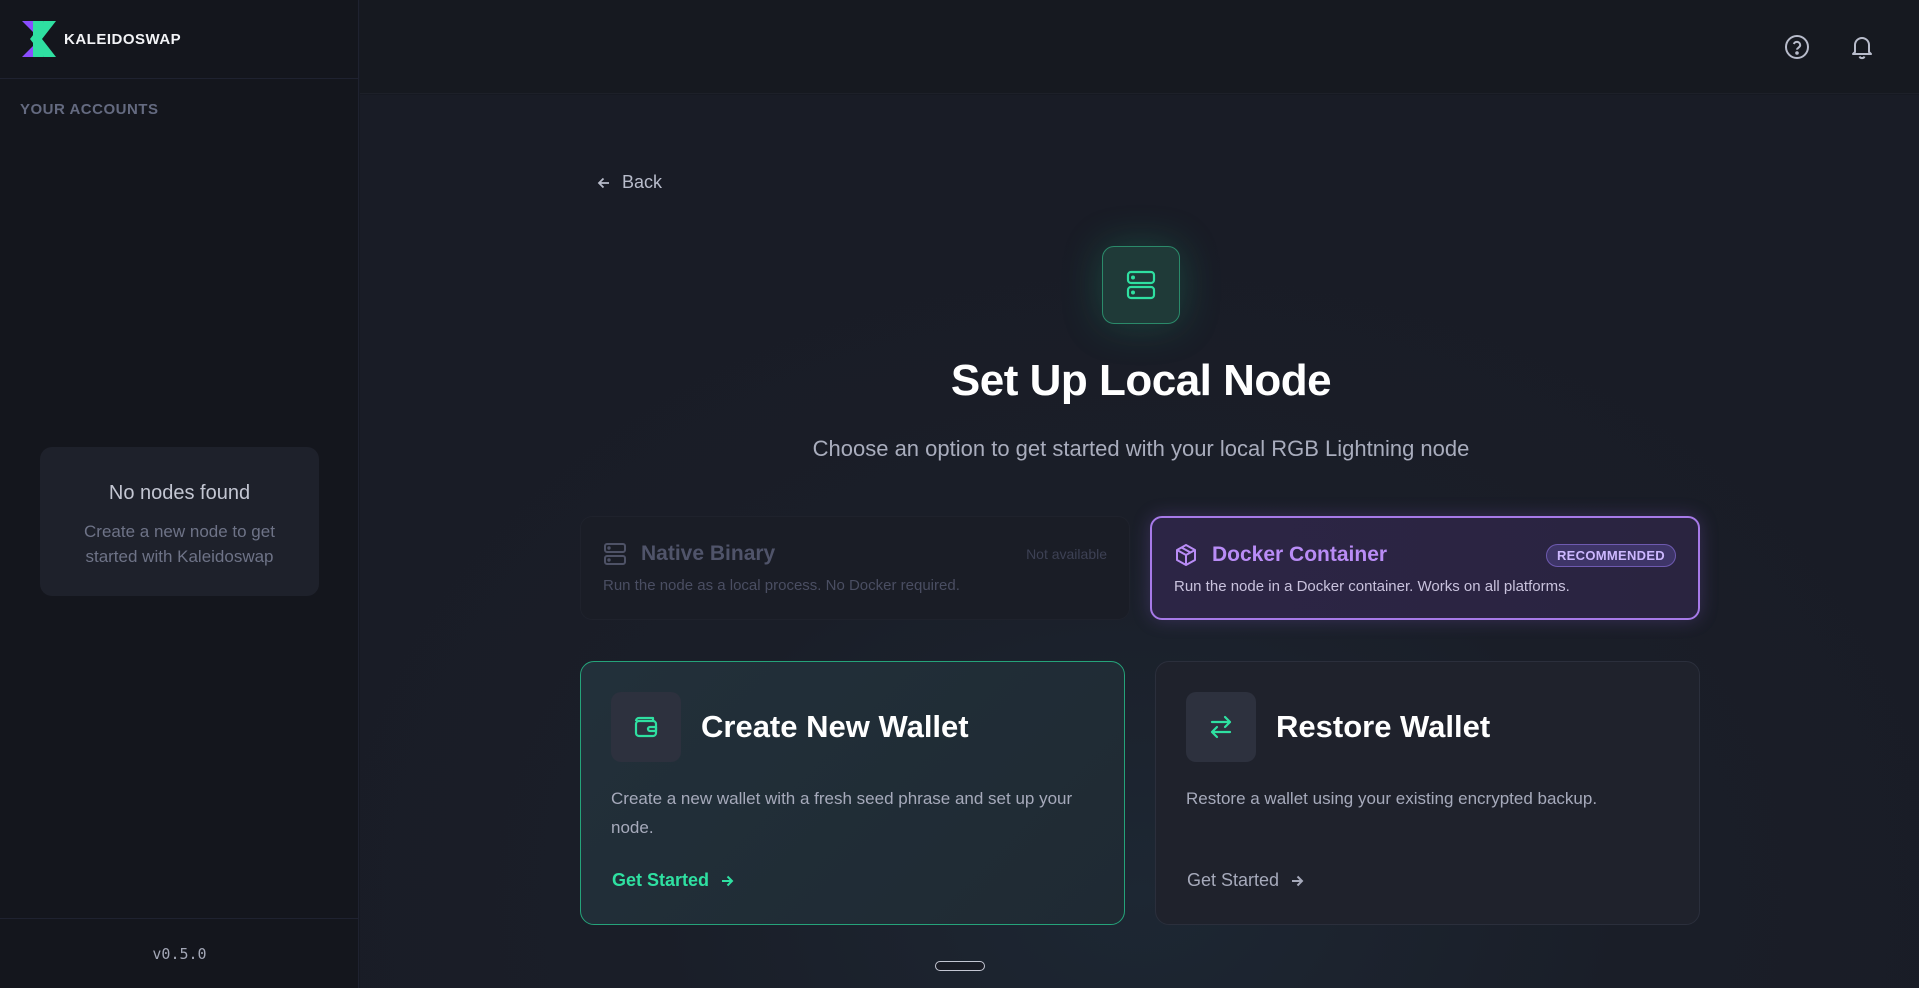  I want to click on page-title: Set Up Local Node, so click(1141, 380).